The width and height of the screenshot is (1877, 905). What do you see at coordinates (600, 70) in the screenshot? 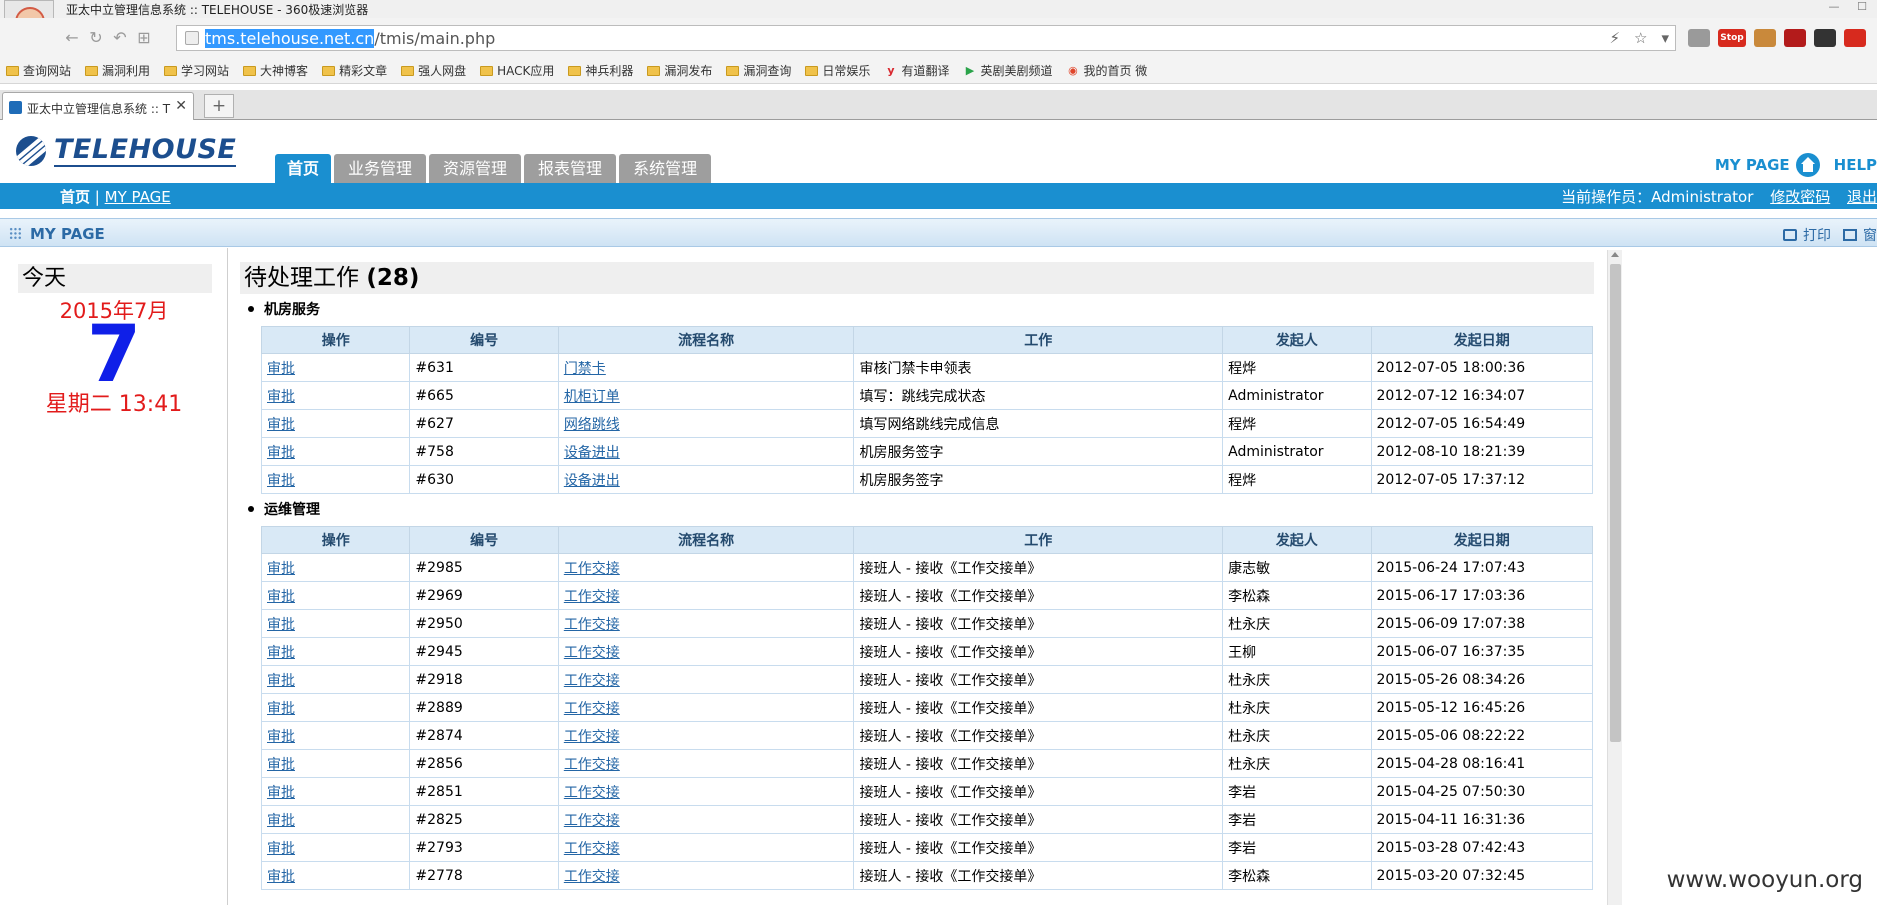
I see `bookmark-item: 神兵利器` at bounding box center [600, 70].